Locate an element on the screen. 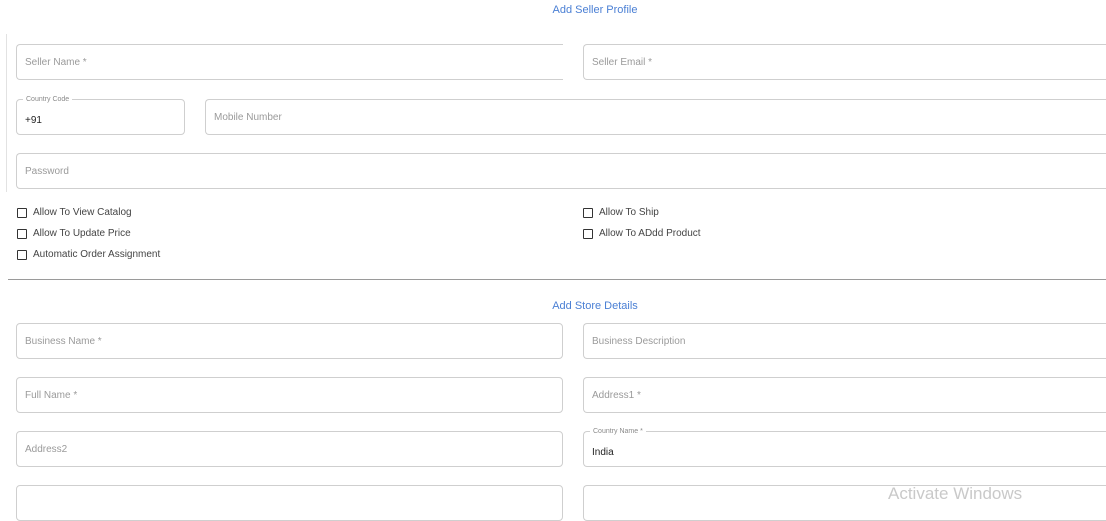 Image resolution: width=1106 pixels, height=521 pixels. full-name-input is located at coordinates (289, 395).